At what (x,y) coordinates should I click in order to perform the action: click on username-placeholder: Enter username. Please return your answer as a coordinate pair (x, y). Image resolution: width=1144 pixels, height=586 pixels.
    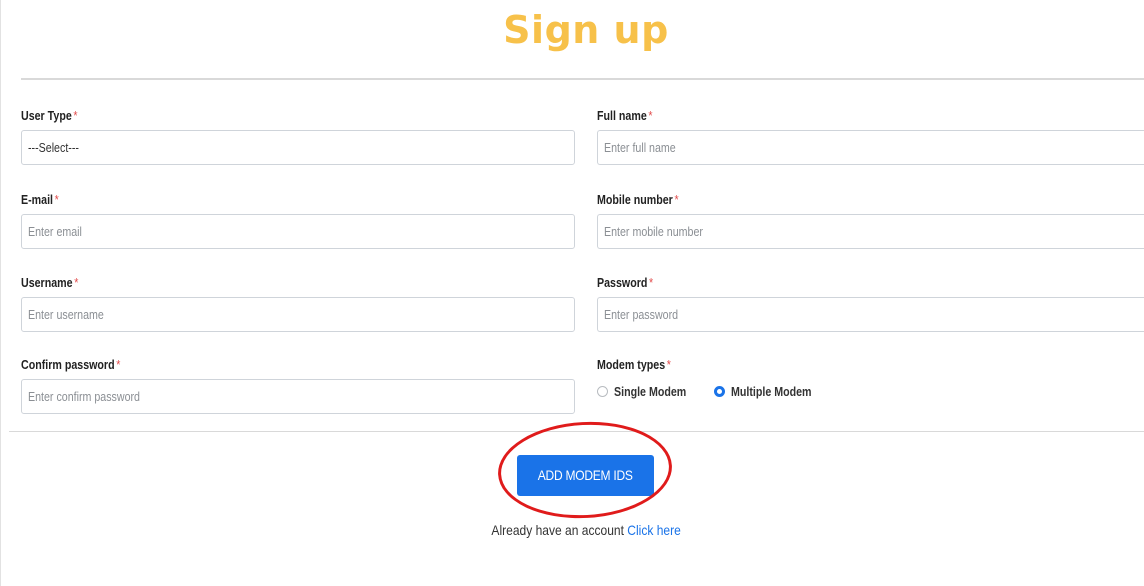
    Looking at the image, I should click on (66, 314).